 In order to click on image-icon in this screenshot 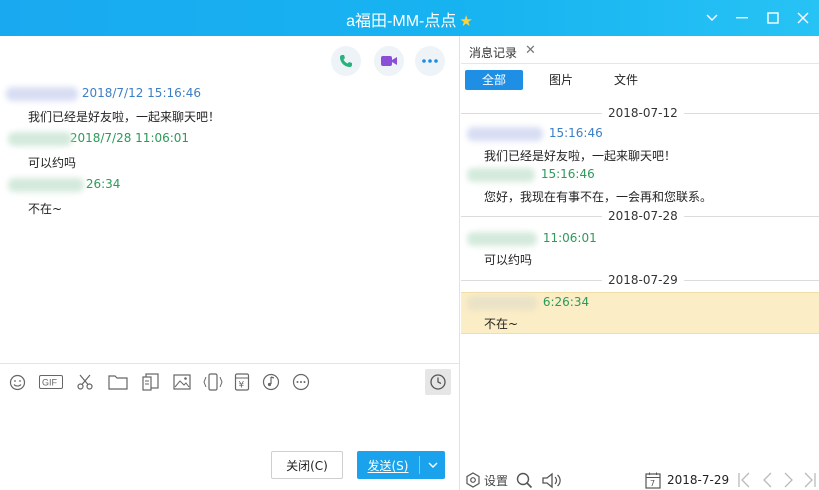, I will do `click(182, 382)`.